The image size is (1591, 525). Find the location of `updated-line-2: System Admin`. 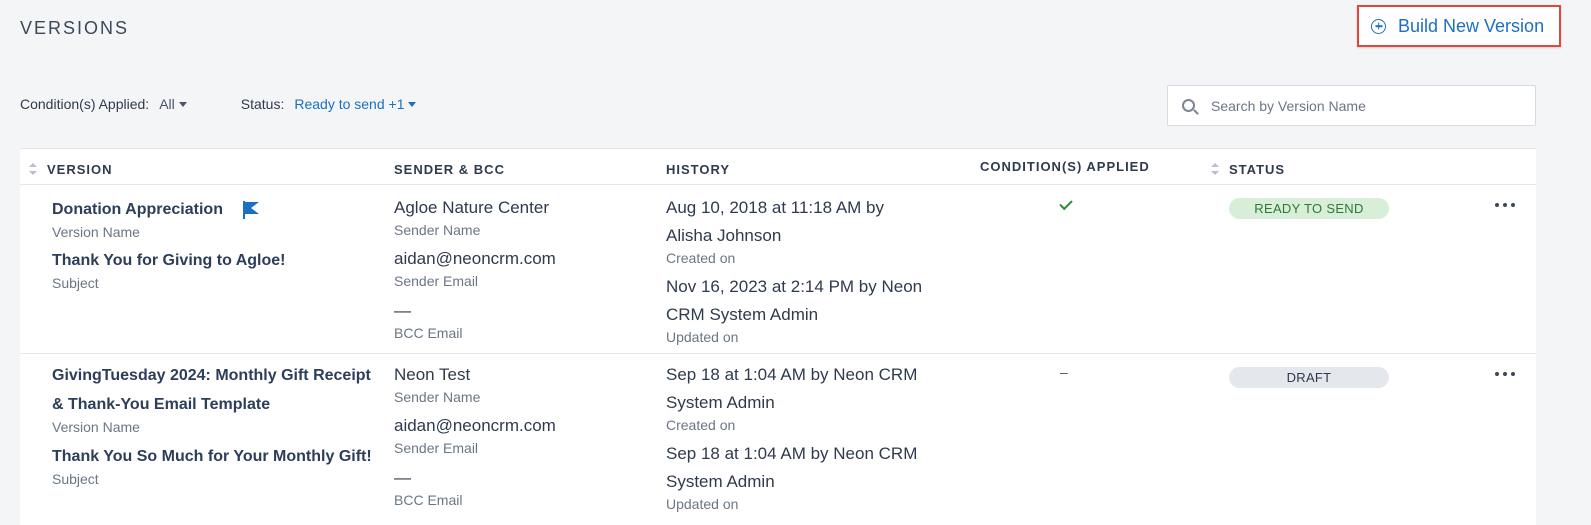

updated-line-2: System Admin is located at coordinates (720, 481).